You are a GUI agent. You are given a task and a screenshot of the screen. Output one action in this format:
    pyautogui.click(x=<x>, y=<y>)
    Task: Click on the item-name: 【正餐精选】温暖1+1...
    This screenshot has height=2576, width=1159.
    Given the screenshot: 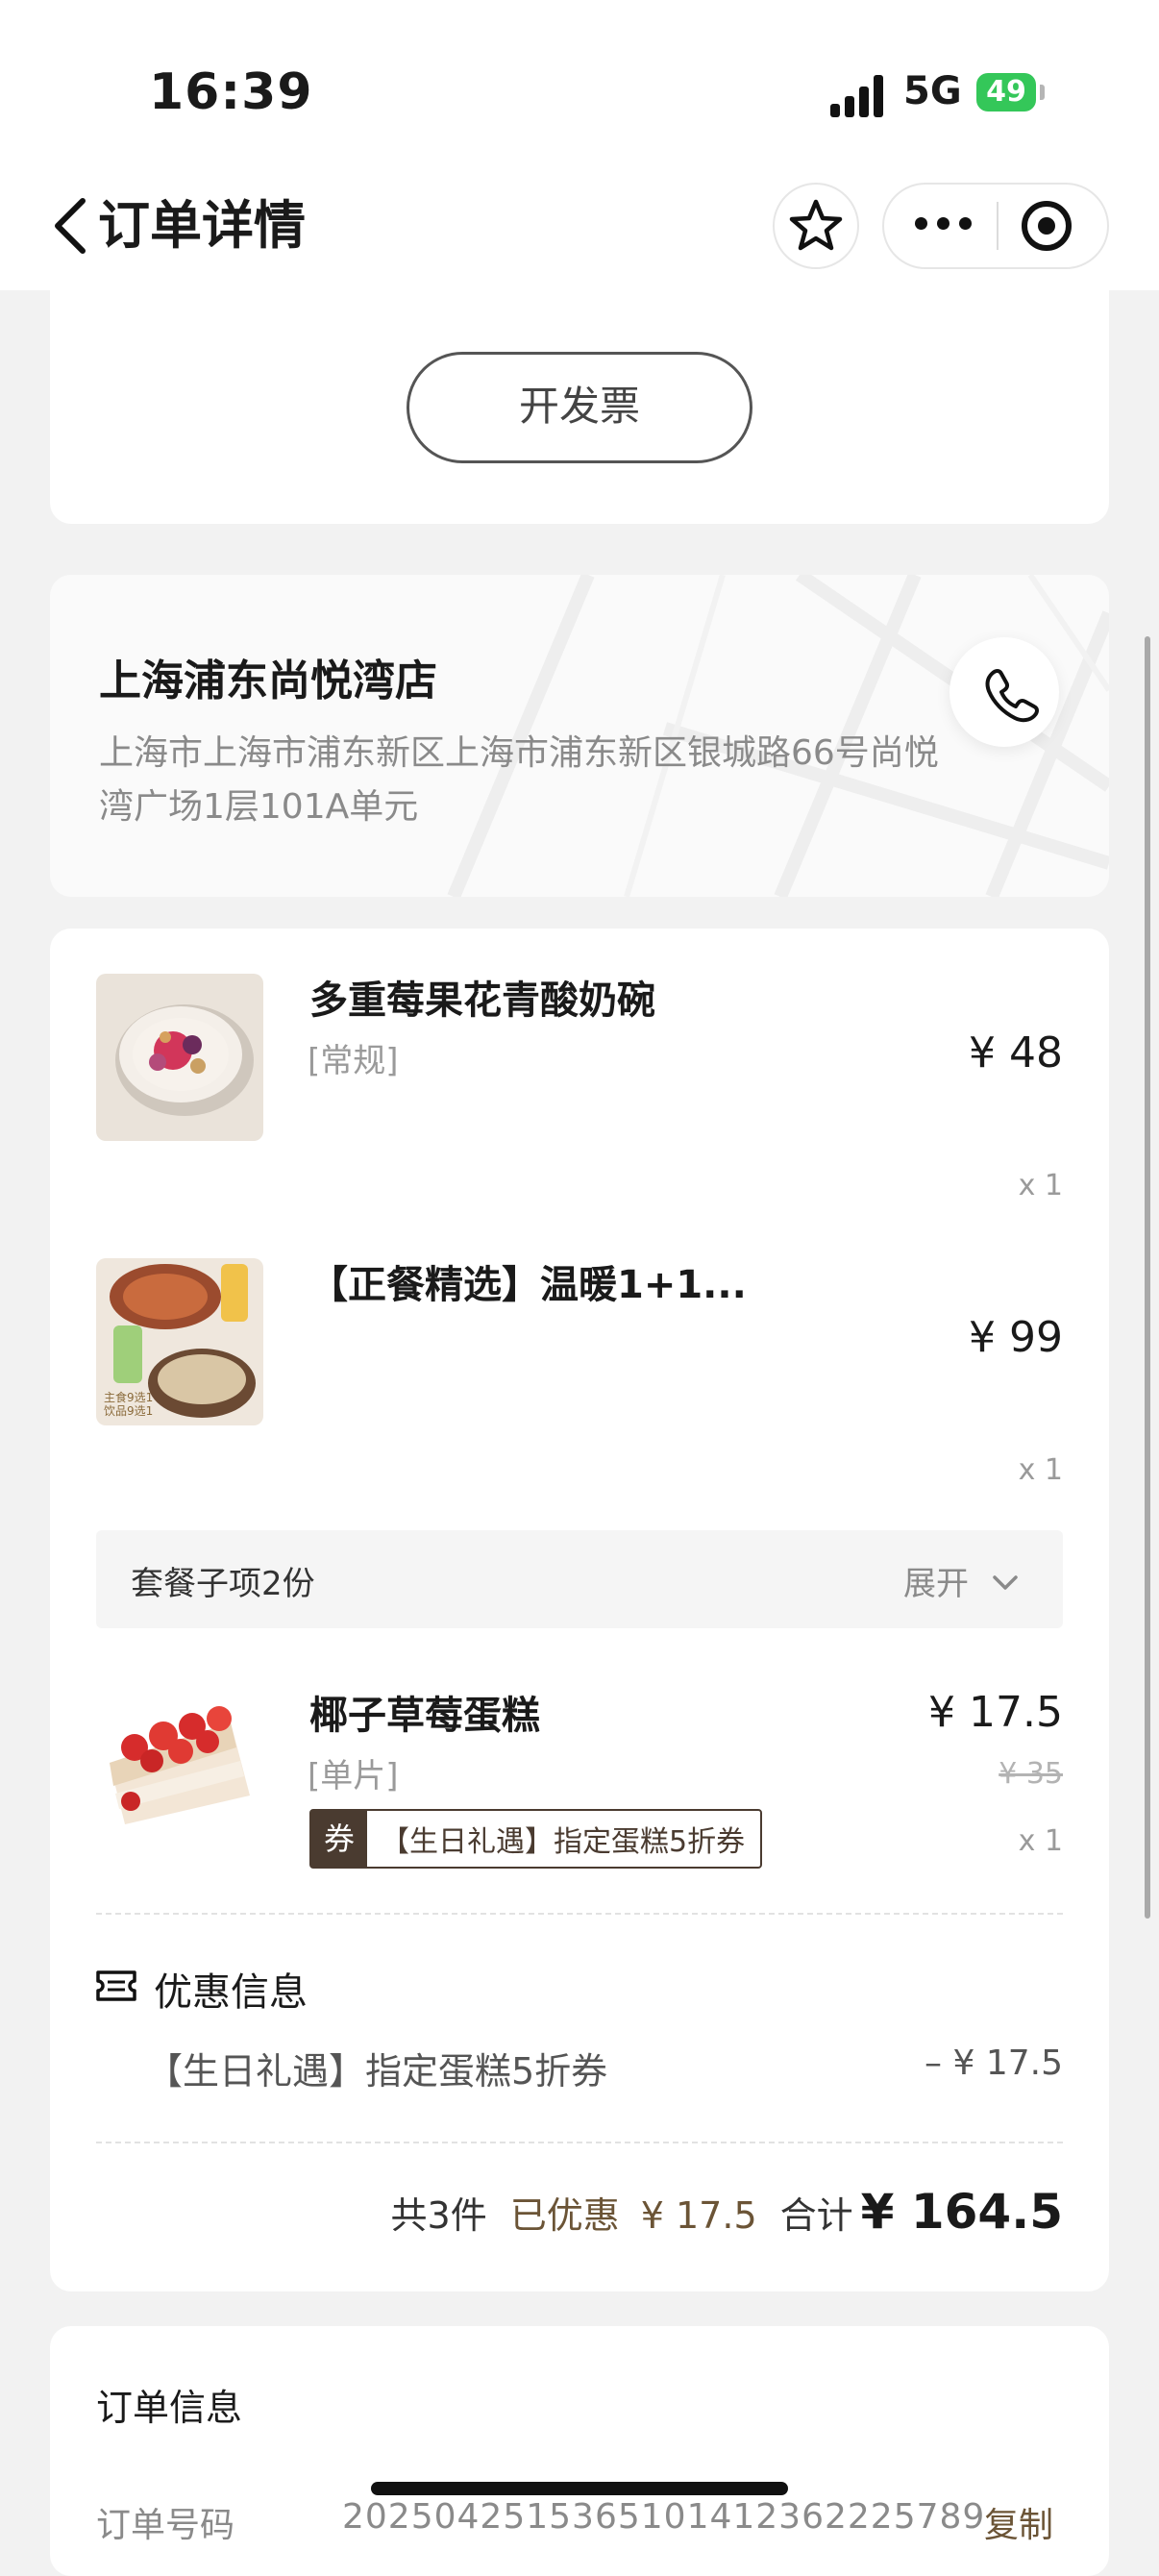 What is the action you would take?
    pyautogui.click(x=528, y=1285)
    